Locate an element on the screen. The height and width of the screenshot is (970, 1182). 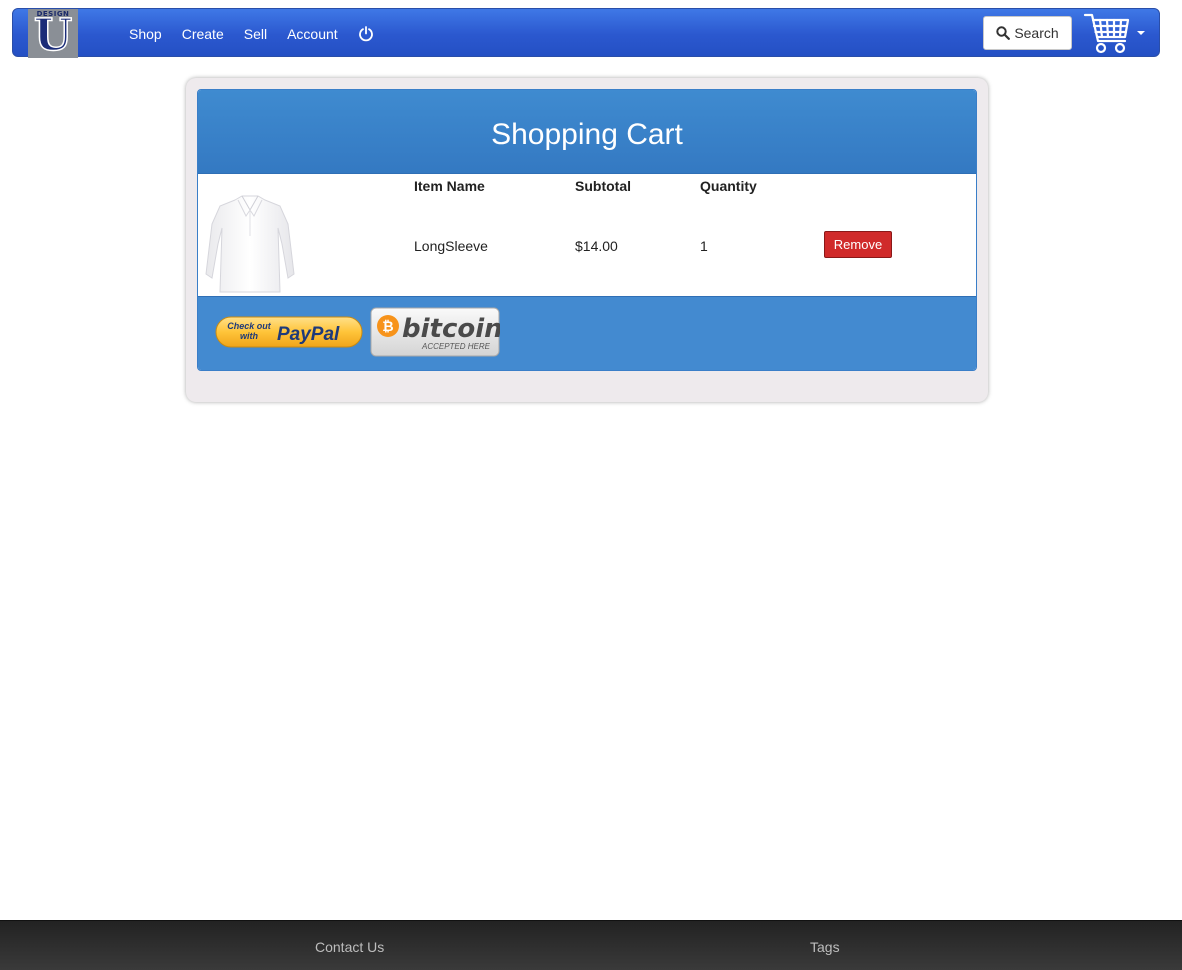
nav-account: Account is located at coordinates (312, 34).